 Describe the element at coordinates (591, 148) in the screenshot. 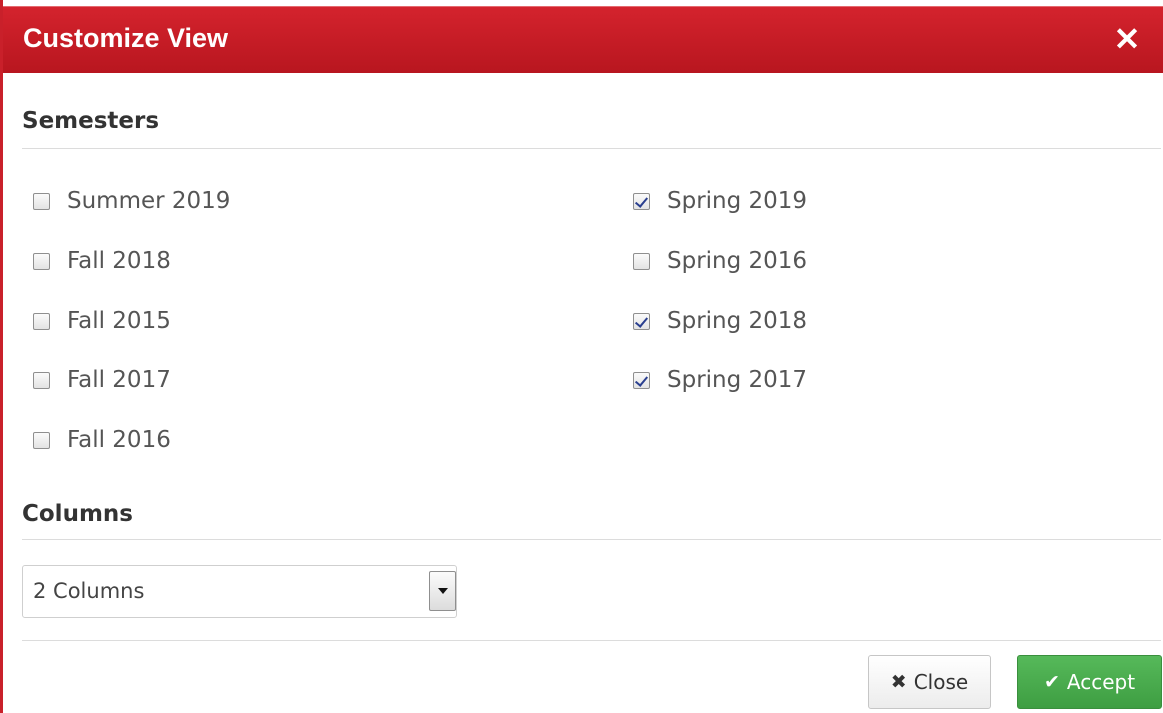

I see `semesters-divider` at that location.